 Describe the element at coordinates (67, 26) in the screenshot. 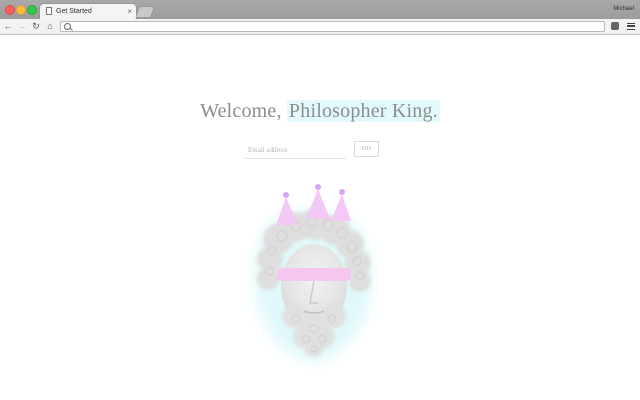

I see `search-icon` at that location.